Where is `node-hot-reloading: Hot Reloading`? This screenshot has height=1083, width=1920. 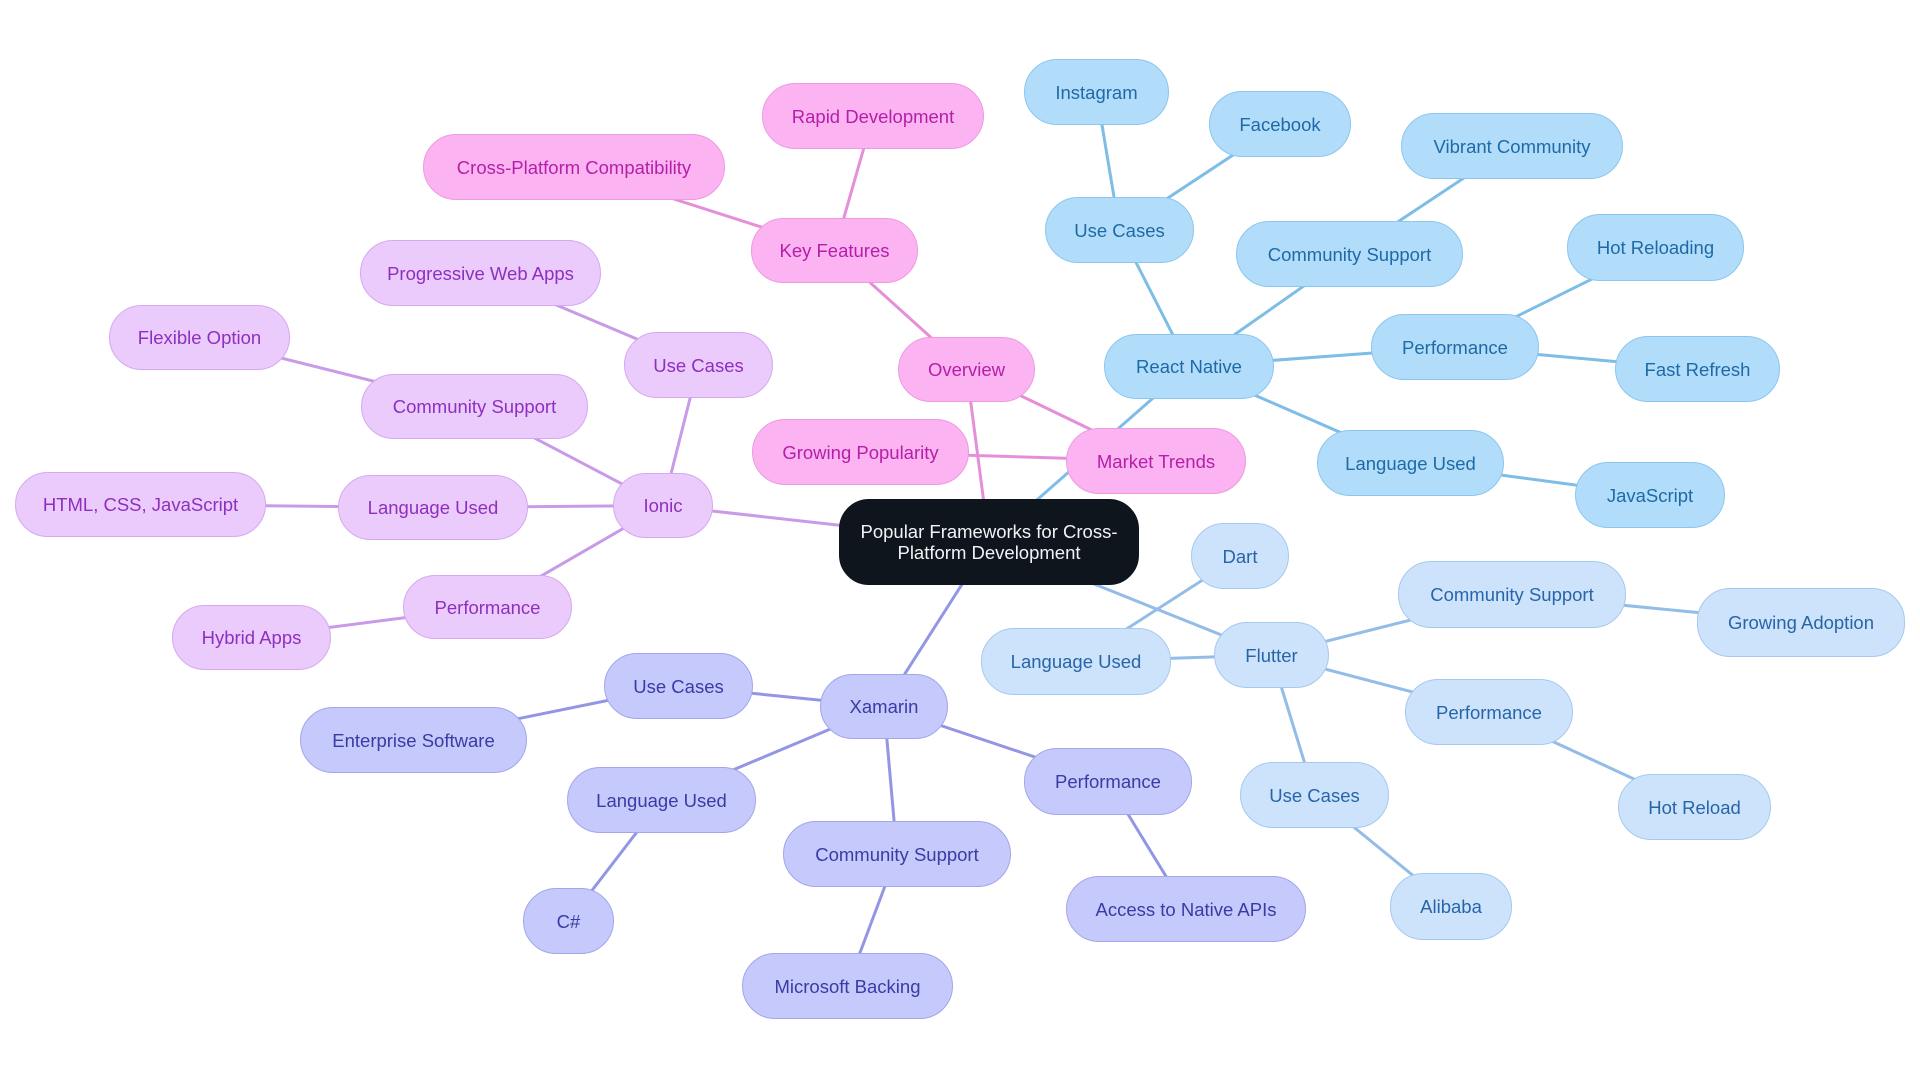
node-hot-reloading: Hot Reloading is located at coordinates (1655, 247).